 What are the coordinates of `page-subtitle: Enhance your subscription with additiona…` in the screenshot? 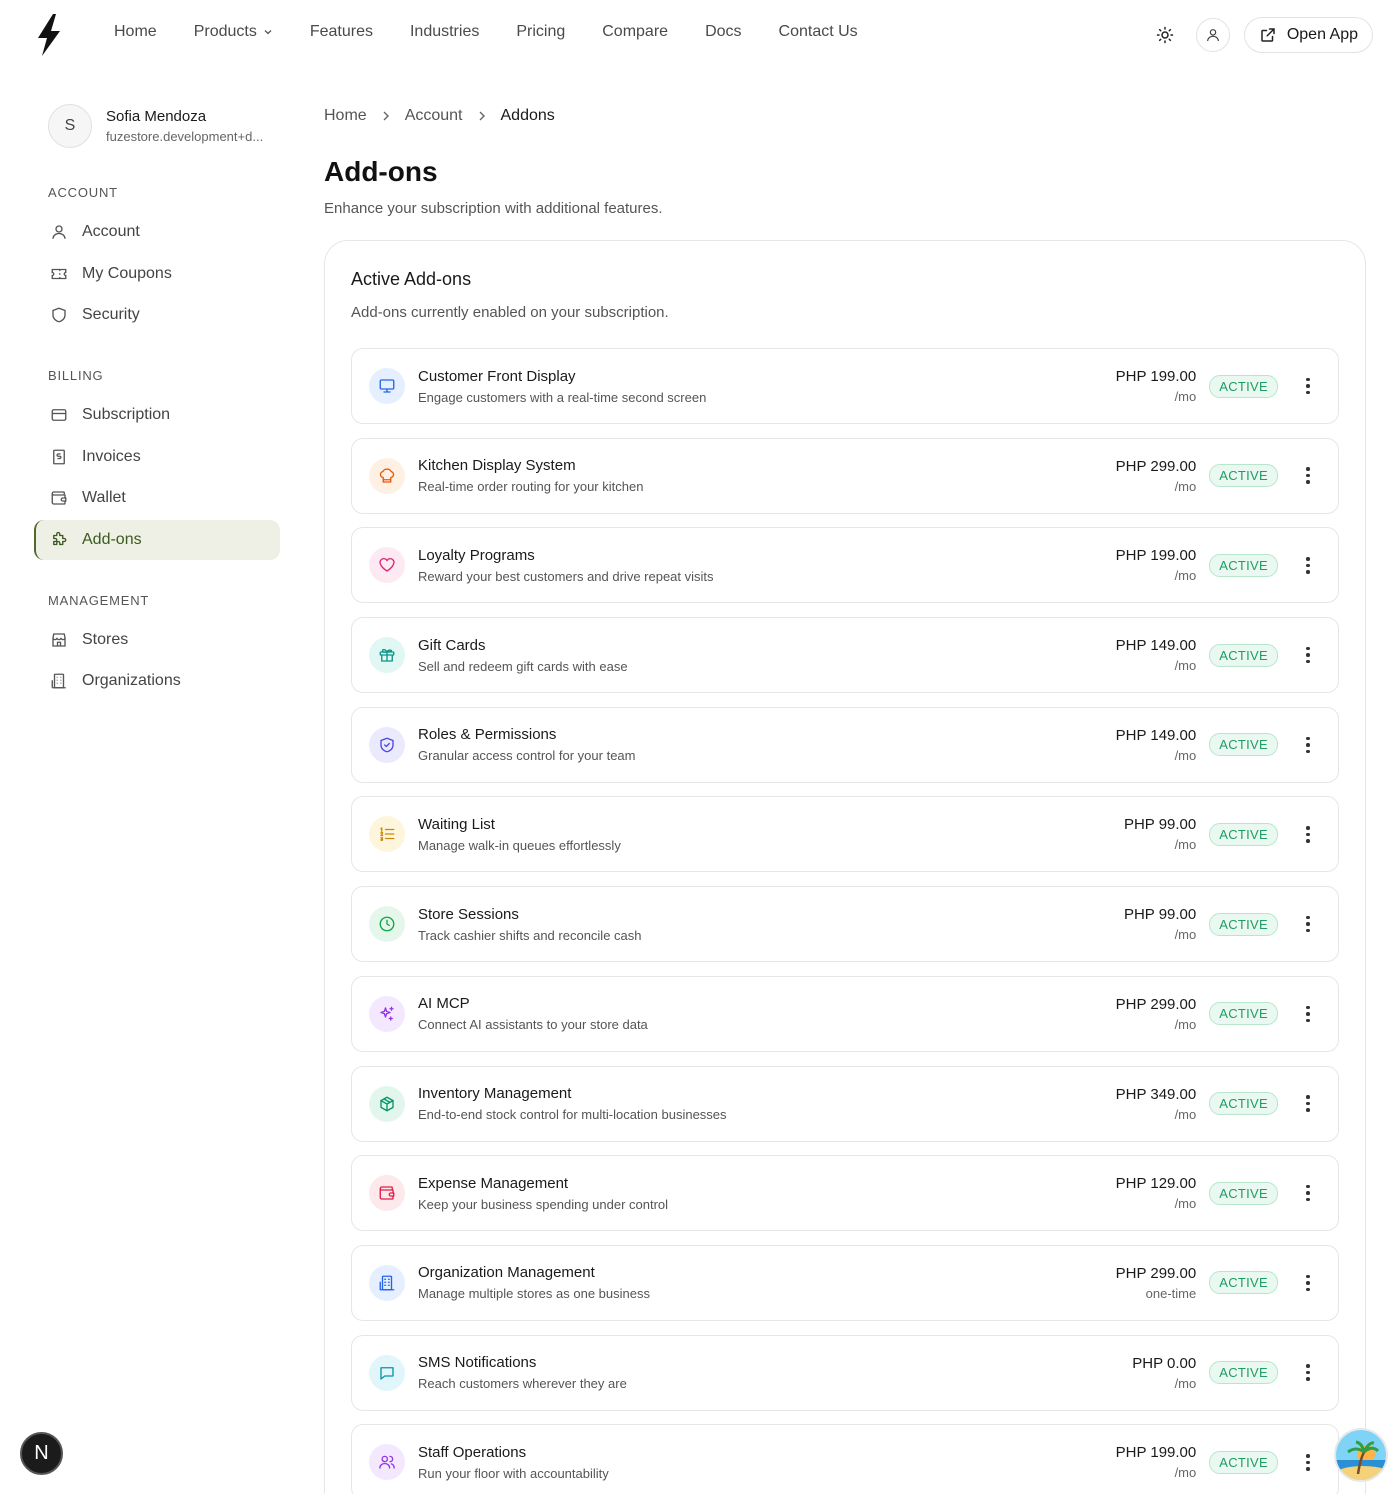 It's located at (493, 208).